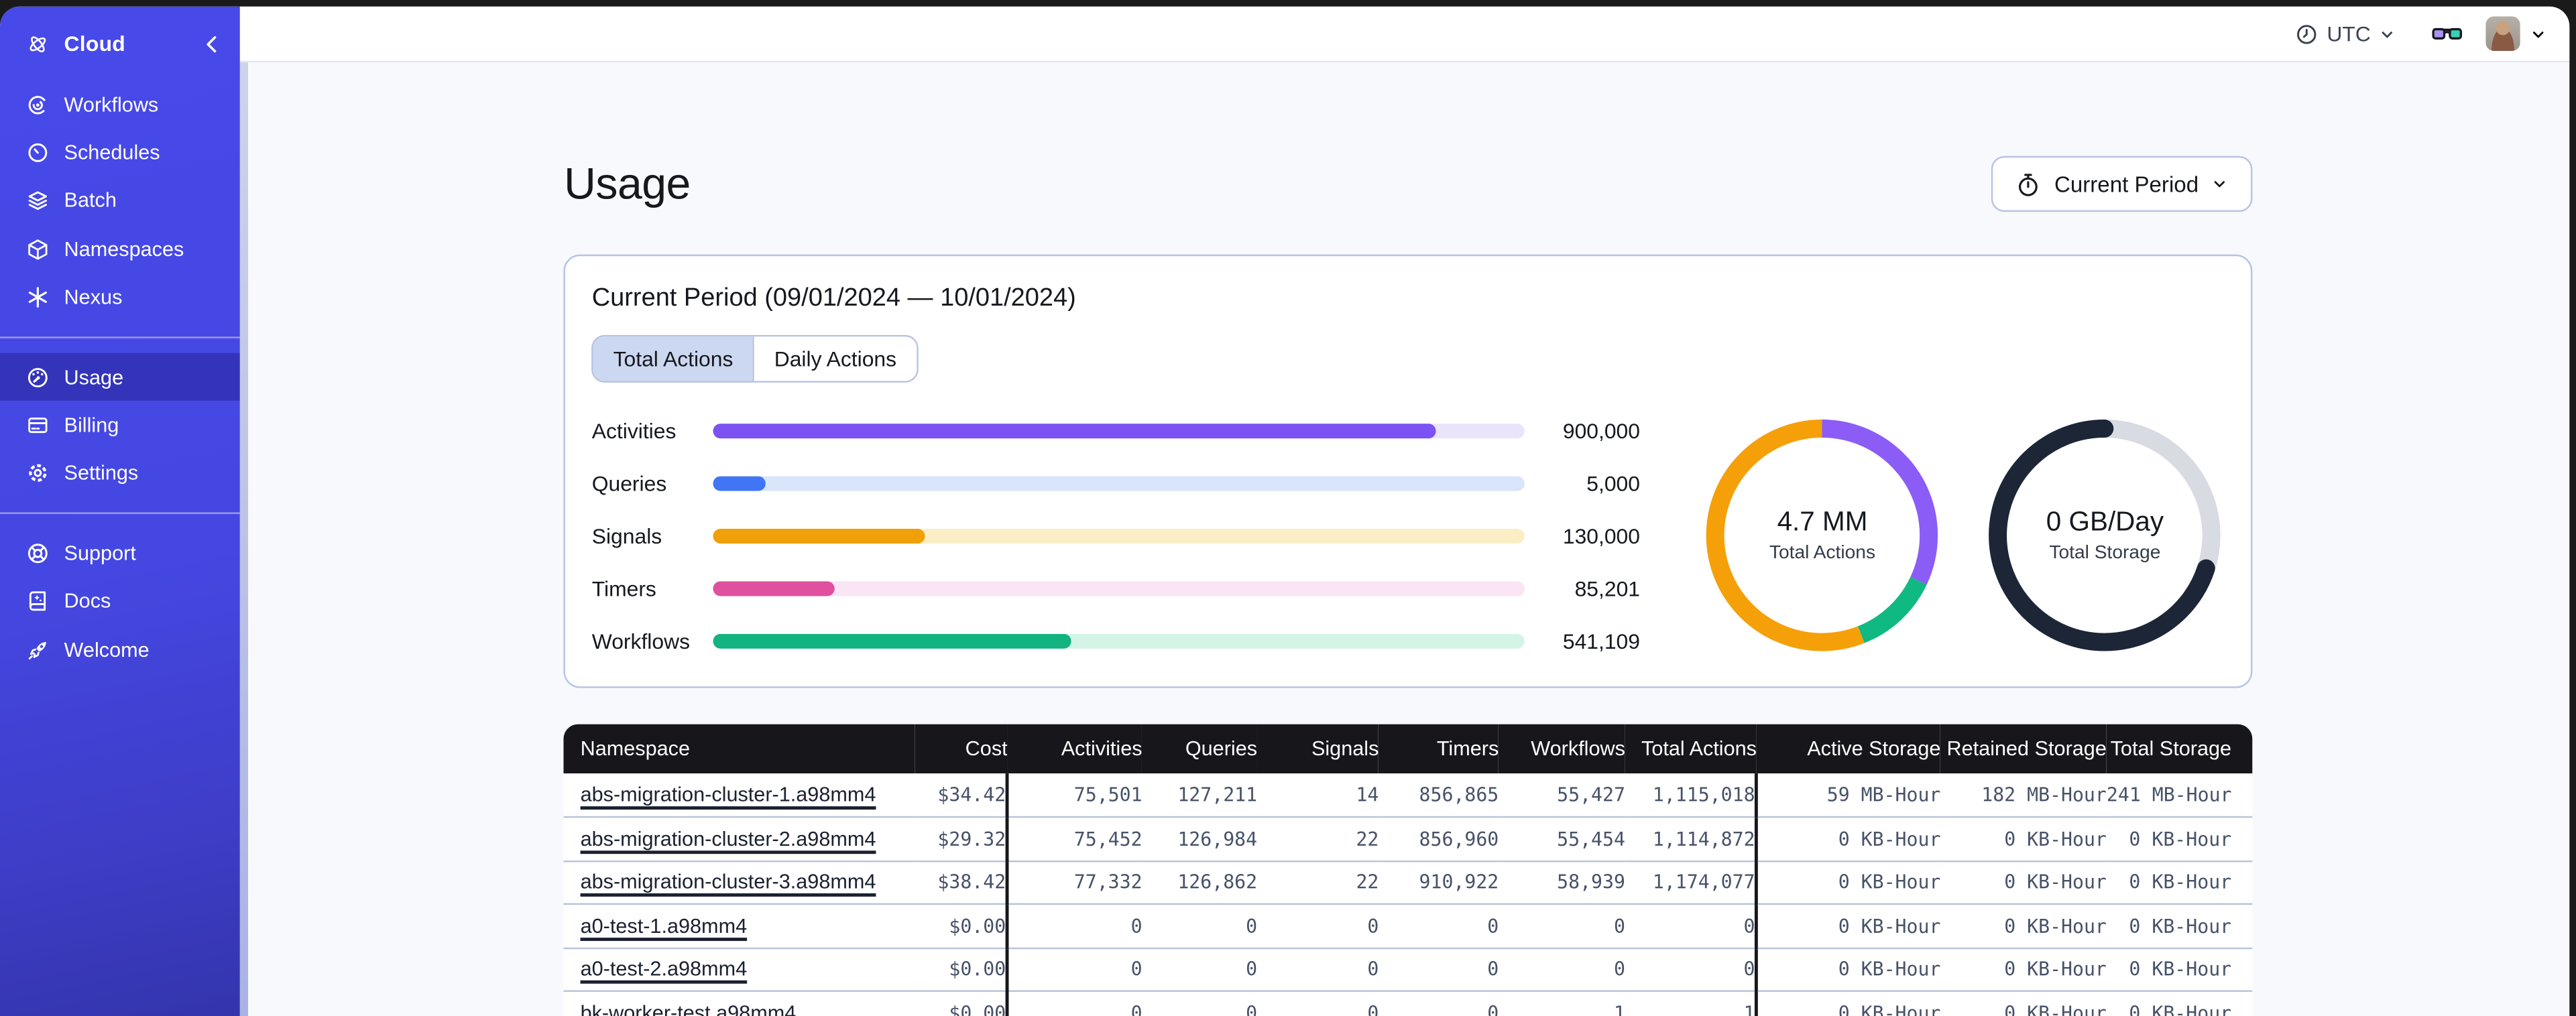  I want to click on bar-row: Signals 130,000, so click(1116, 535).